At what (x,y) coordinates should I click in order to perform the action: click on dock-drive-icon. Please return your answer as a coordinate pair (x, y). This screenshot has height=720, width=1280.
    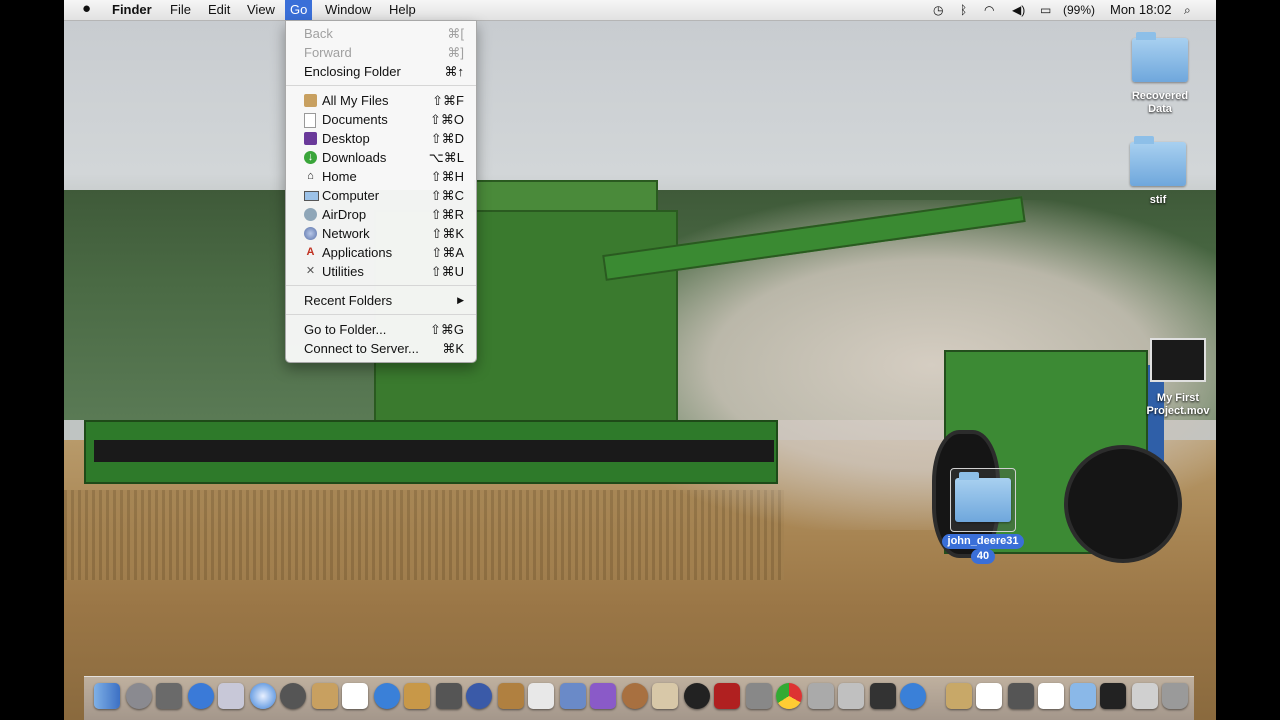
    Looking at the image, I should click on (1021, 696).